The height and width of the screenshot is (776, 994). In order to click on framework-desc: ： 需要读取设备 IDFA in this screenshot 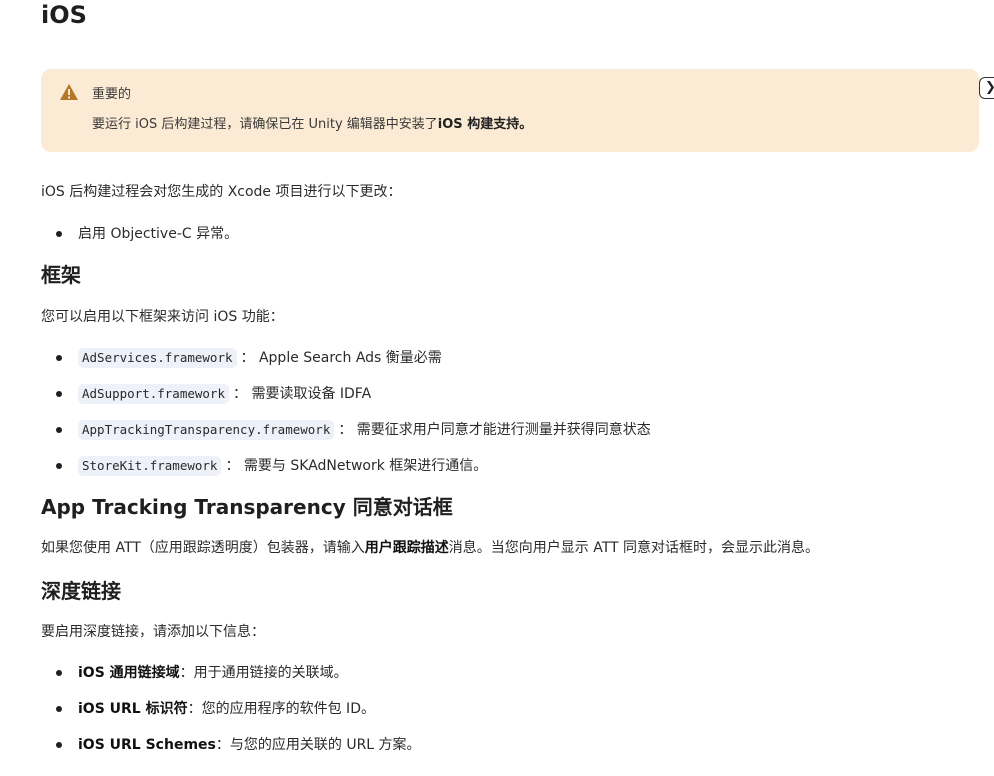, I will do `click(302, 394)`.